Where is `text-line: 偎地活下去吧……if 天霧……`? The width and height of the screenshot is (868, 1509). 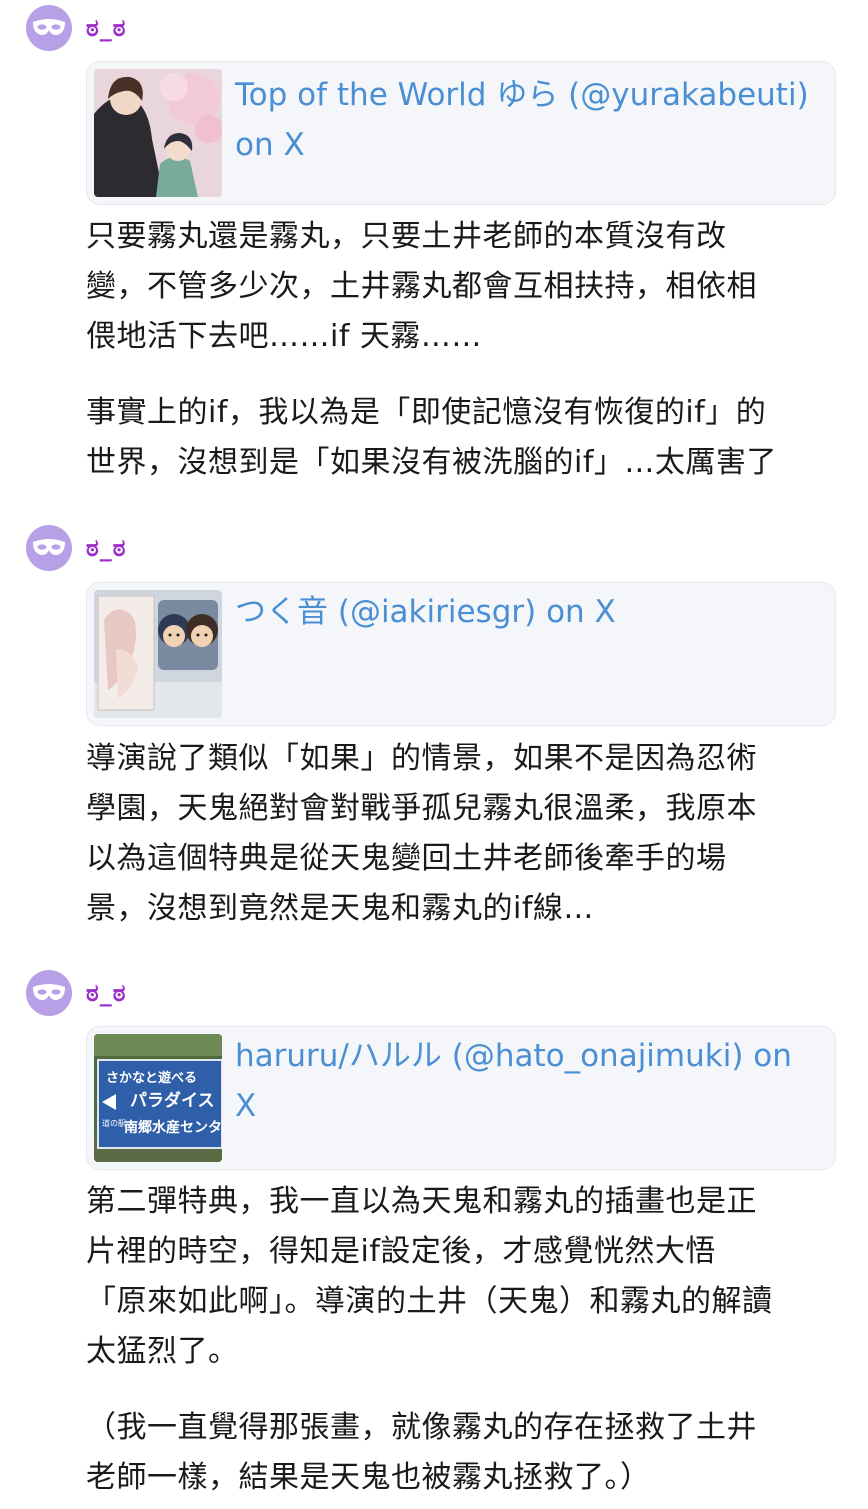 text-line: 偎地活下去吧……if 天霧…… is located at coordinates (284, 336).